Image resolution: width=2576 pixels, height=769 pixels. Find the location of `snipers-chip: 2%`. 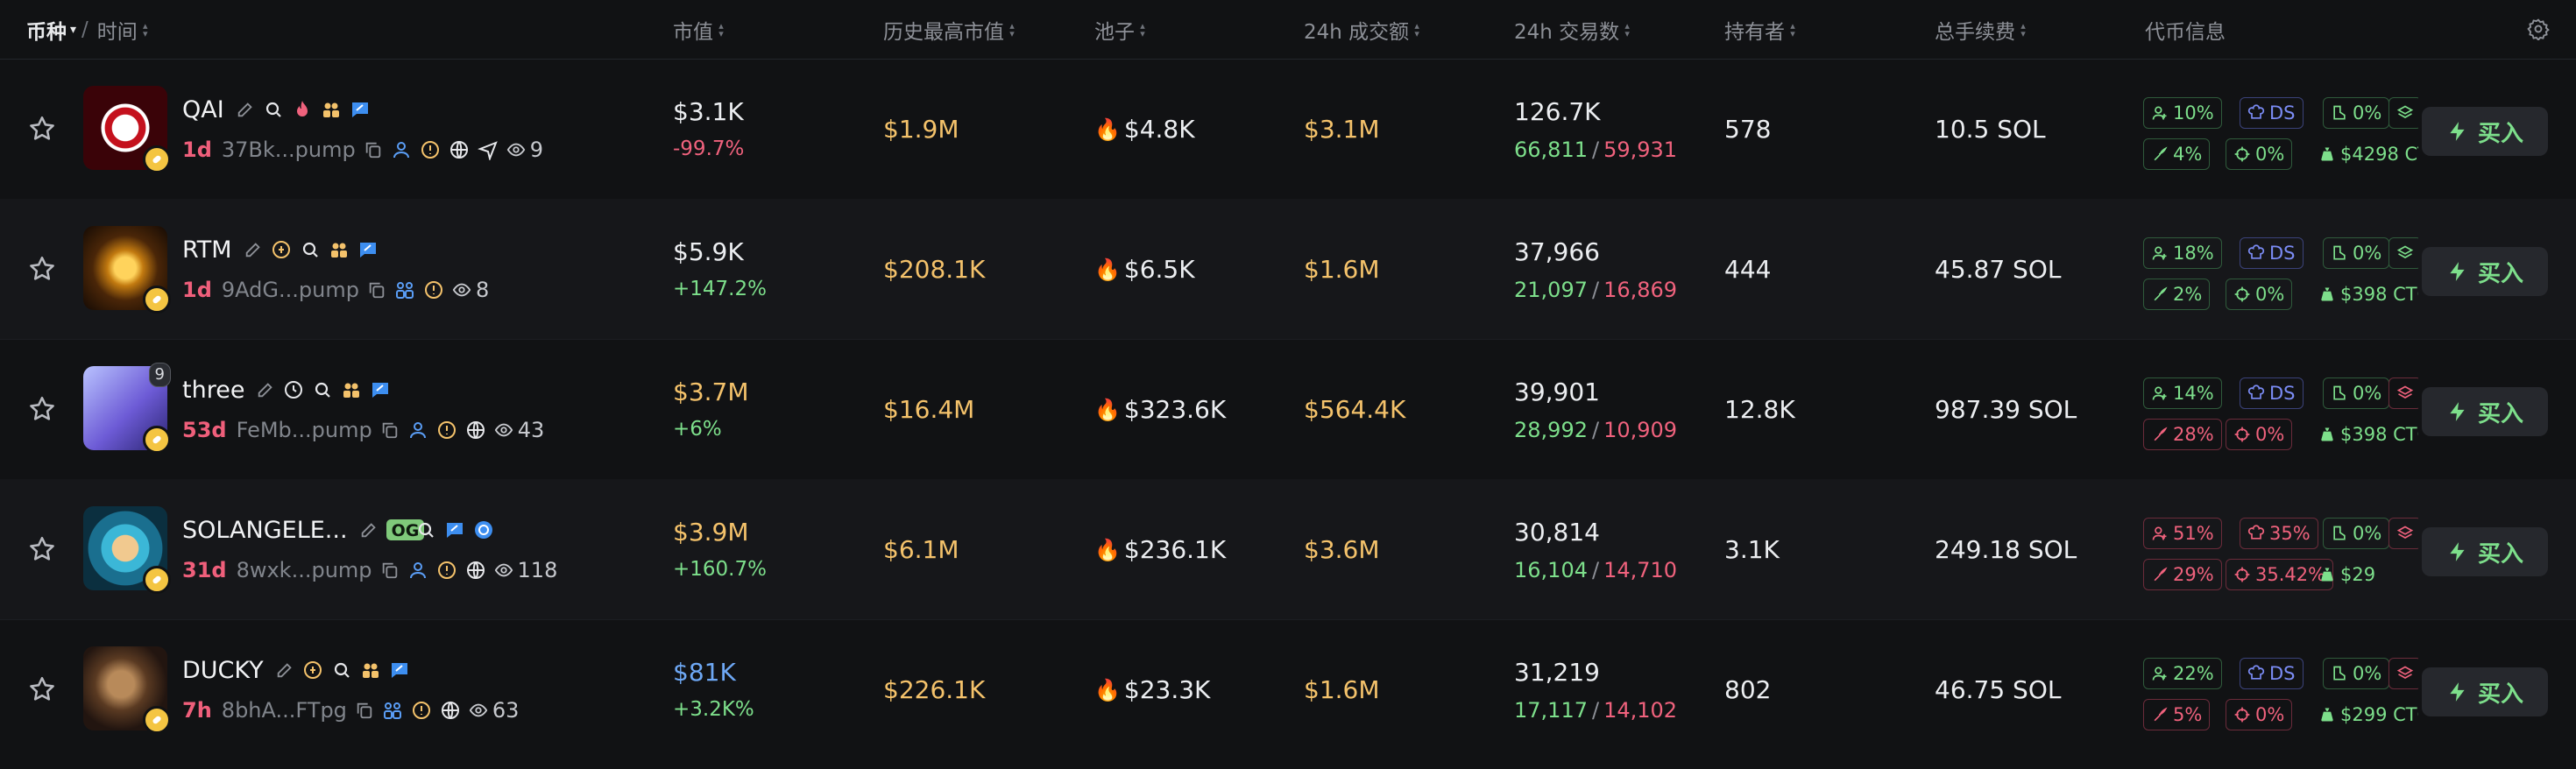

snipers-chip: 2% is located at coordinates (2177, 294).